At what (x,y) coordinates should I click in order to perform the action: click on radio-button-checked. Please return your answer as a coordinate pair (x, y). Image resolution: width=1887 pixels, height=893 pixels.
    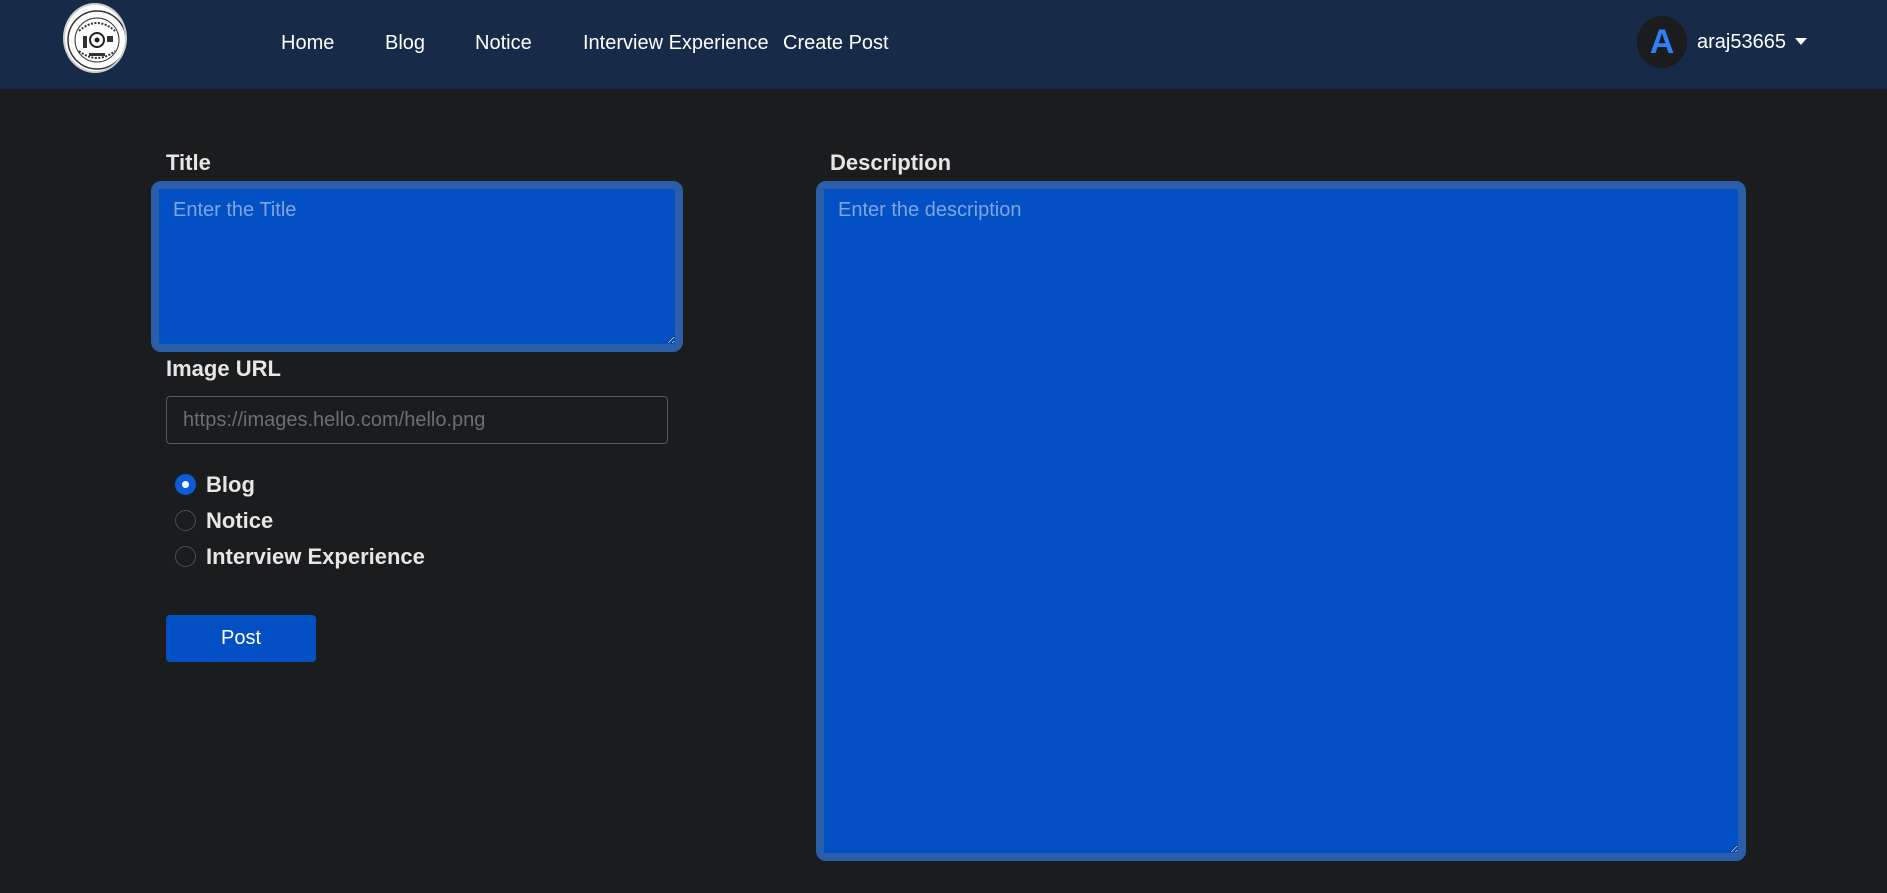
    Looking at the image, I should click on (185, 484).